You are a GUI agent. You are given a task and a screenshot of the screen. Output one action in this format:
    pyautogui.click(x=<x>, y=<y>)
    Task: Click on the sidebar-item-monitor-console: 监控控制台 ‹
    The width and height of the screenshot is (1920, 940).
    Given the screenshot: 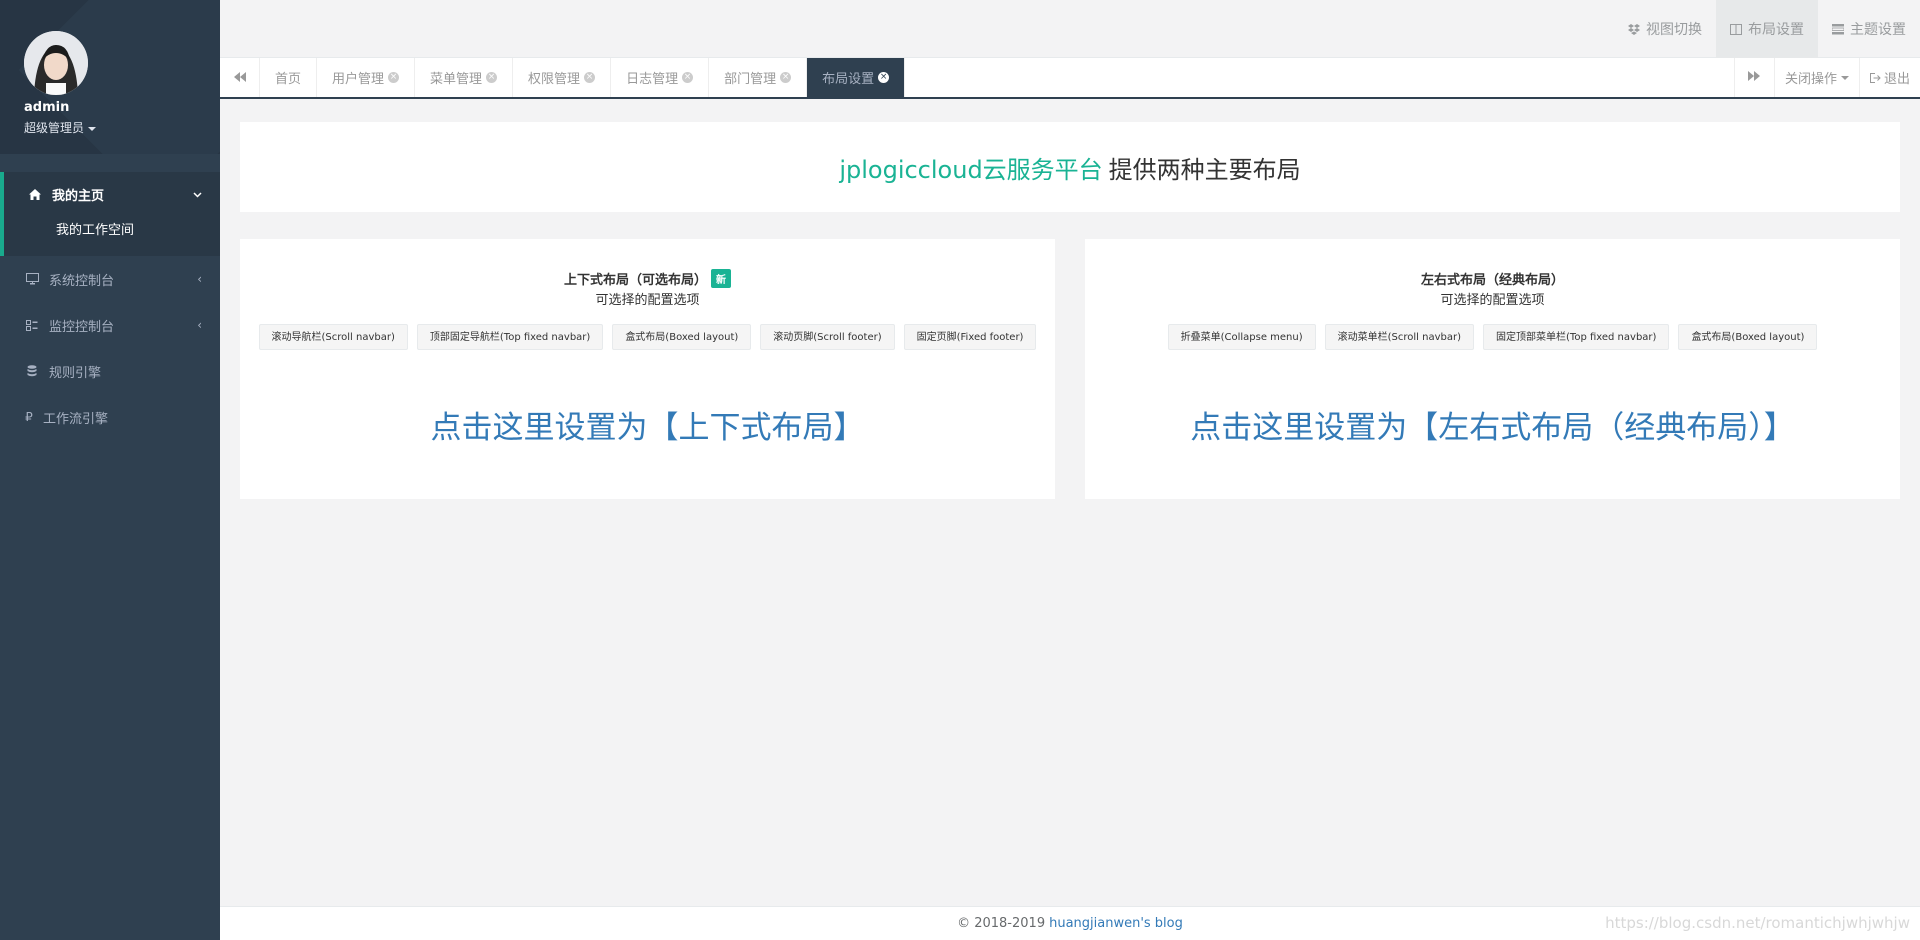 What is the action you would take?
    pyautogui.click(x=110, y=325)
    